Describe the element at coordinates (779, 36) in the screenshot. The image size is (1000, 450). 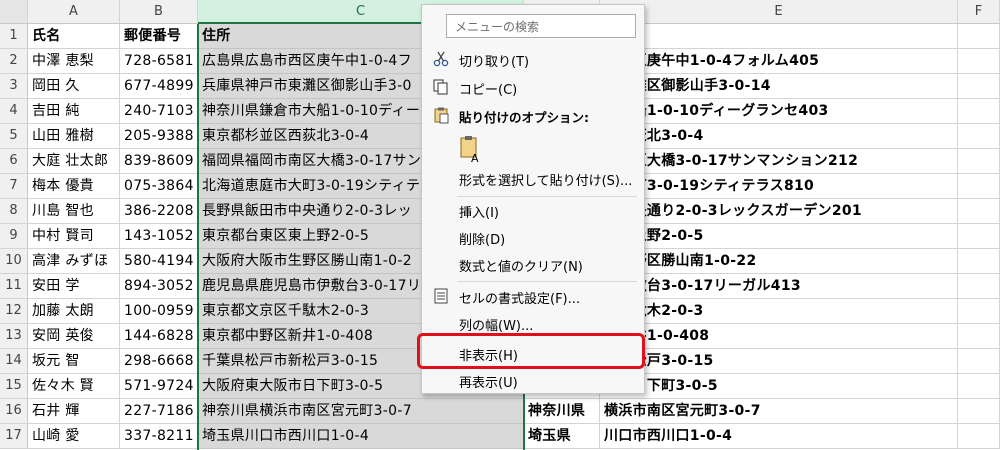
I see `cell-e` at that location.